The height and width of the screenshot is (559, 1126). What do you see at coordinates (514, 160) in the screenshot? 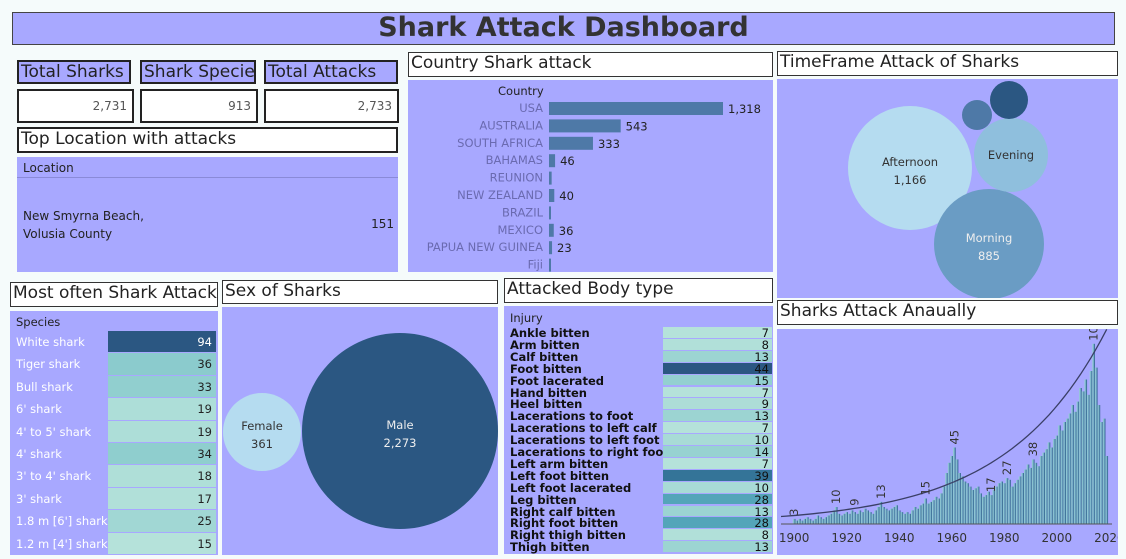
I see `country-label: BAHAMAS` at bounding box center [514, 160].